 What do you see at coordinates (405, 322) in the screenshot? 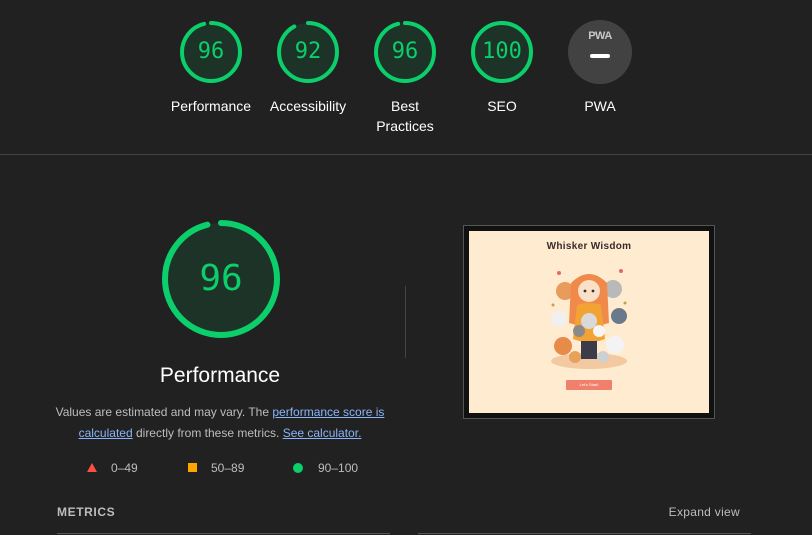
I see `section-divider` at bounding box center [405, 322].